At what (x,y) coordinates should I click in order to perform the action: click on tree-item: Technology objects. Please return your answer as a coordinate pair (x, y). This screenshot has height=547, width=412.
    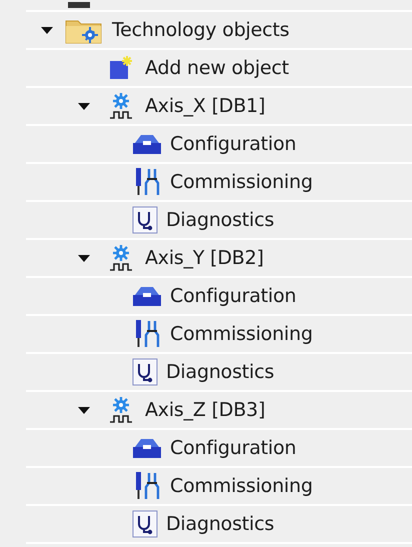
    Looking at the image, I should click on (201, 30).